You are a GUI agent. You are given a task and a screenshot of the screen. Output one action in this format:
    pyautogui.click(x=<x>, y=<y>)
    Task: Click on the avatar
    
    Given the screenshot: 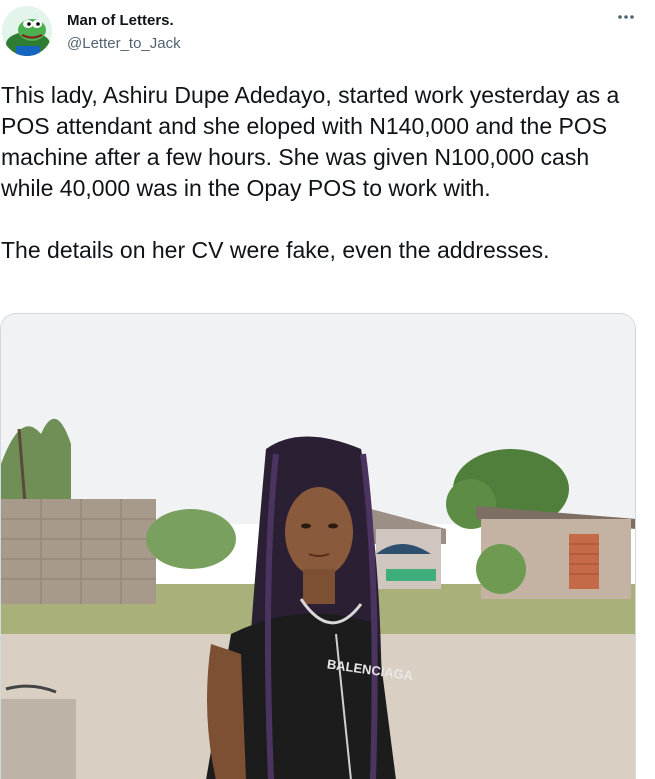 What is the action you would take?
    pyautogui.click(x=27, y=31)
    